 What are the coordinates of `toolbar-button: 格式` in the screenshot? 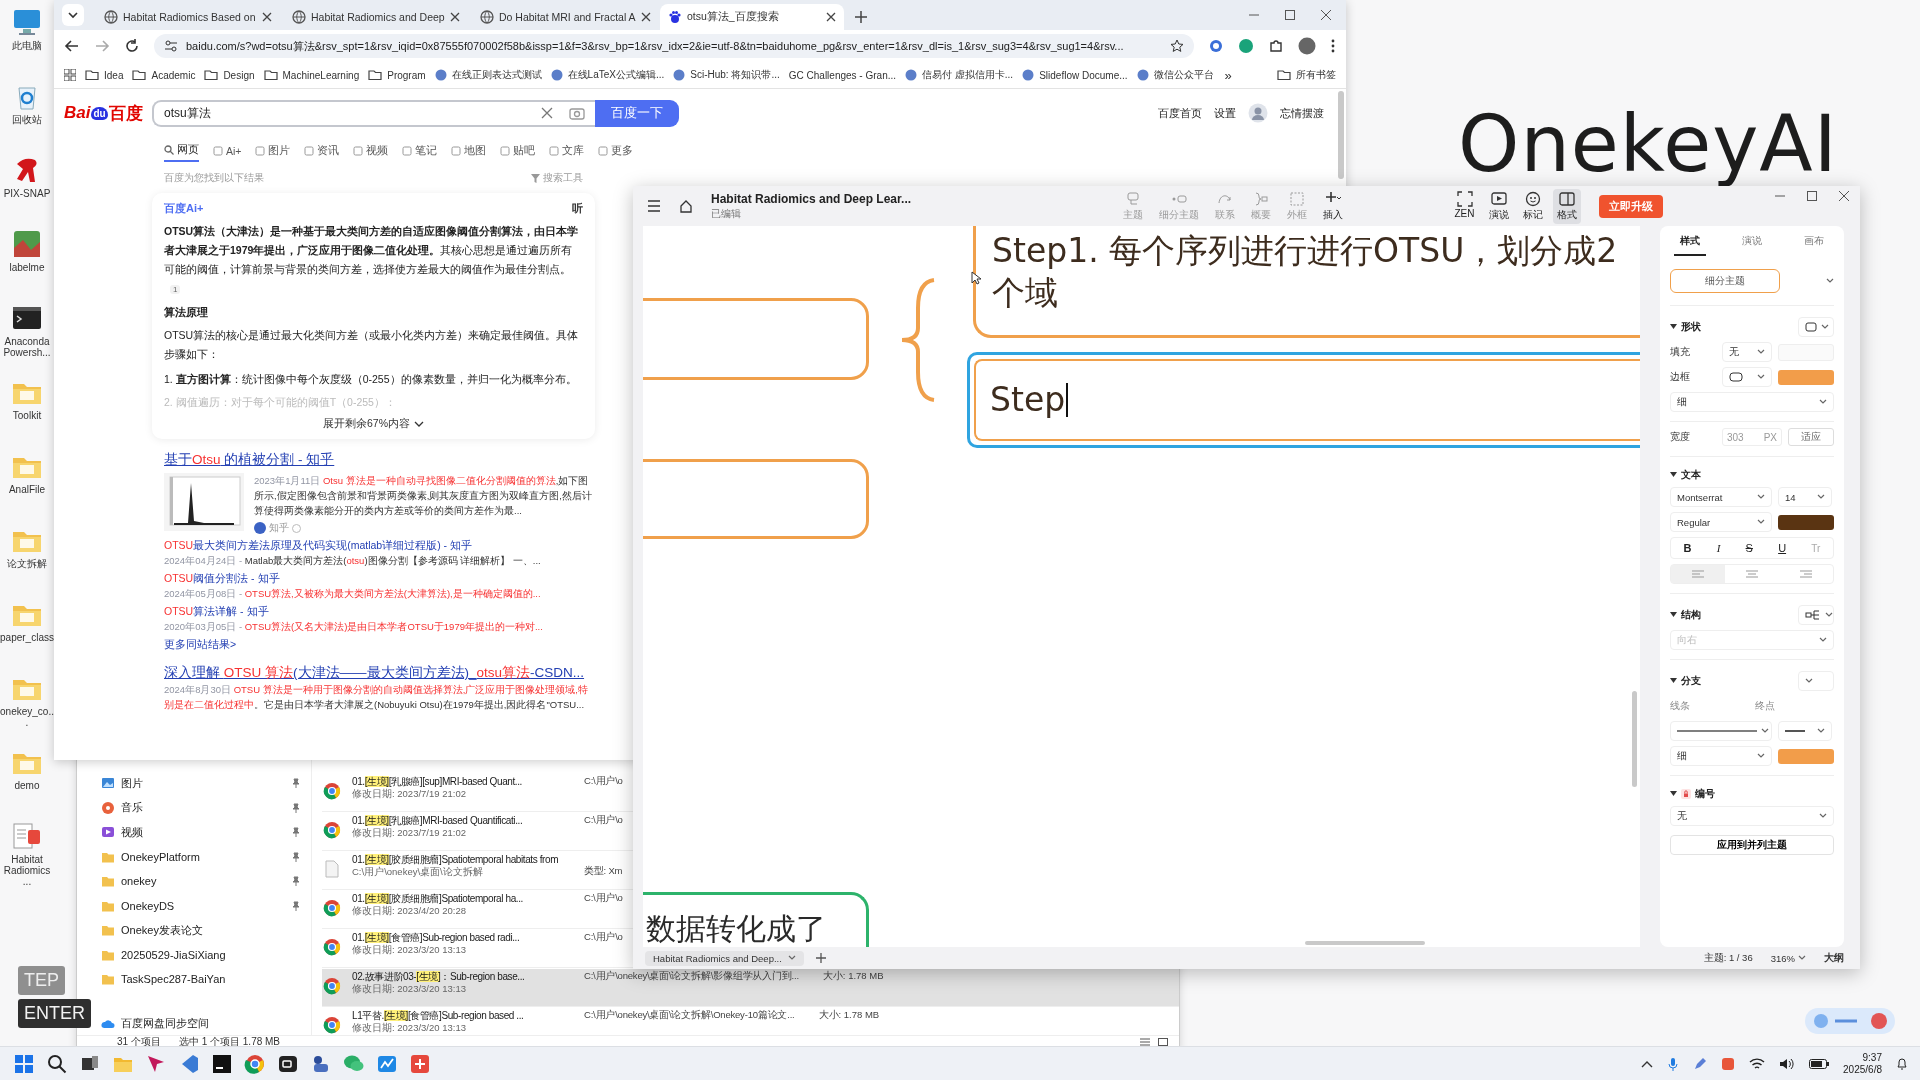 It's located at (1566, 206).